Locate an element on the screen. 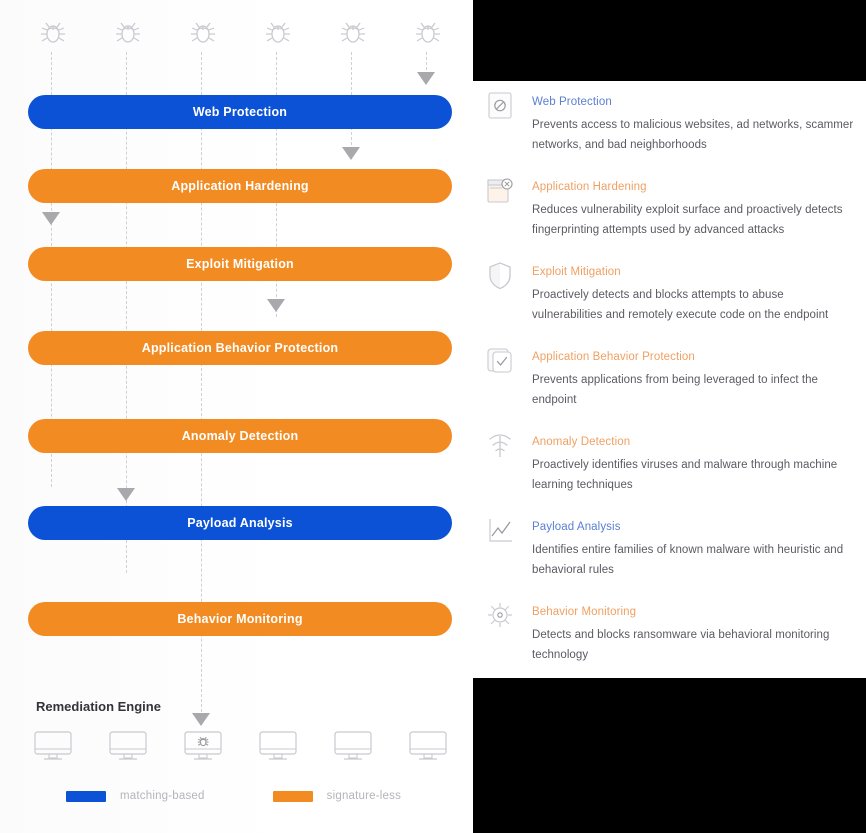  window-block-icon is located at coordinates (501, 191).